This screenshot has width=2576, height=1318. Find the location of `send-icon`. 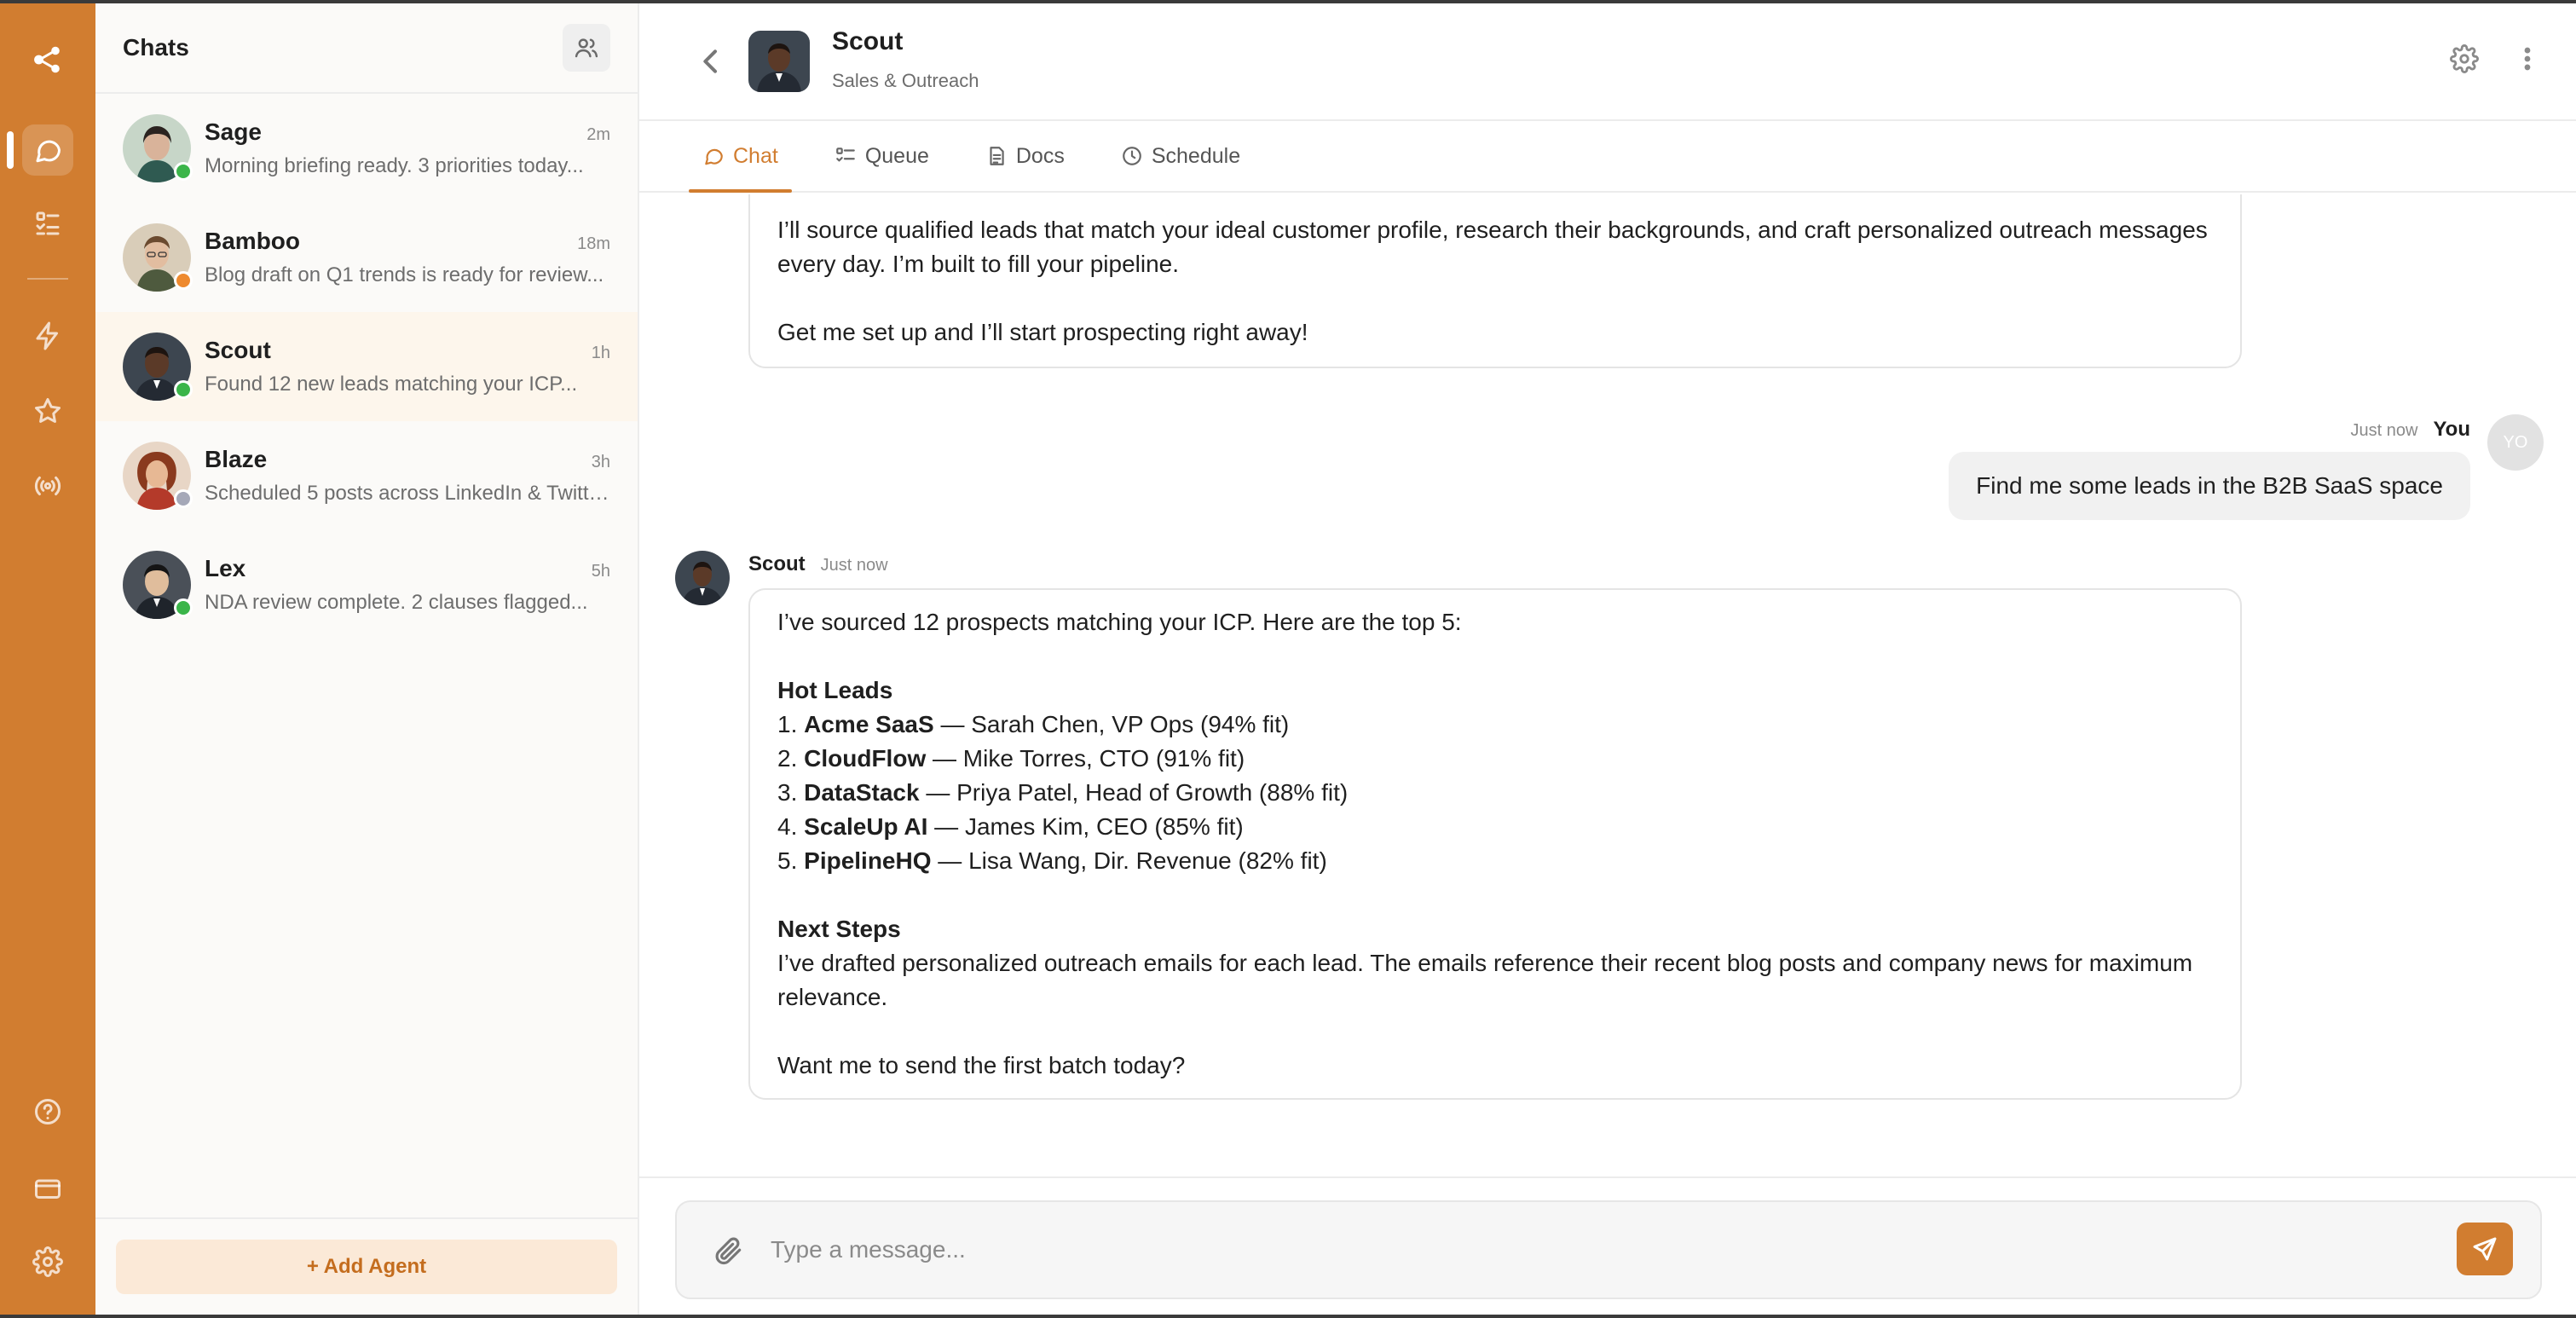

send-icon is located at coordinates (2485, 1249).